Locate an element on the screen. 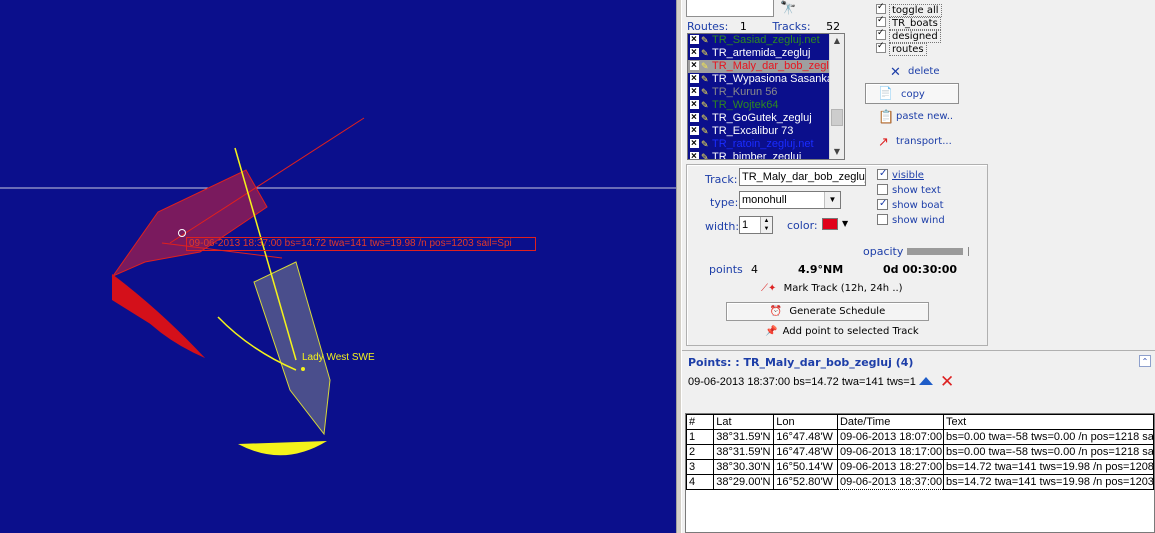  delete-button: ✕ delete is located at coordinates (915, 72).